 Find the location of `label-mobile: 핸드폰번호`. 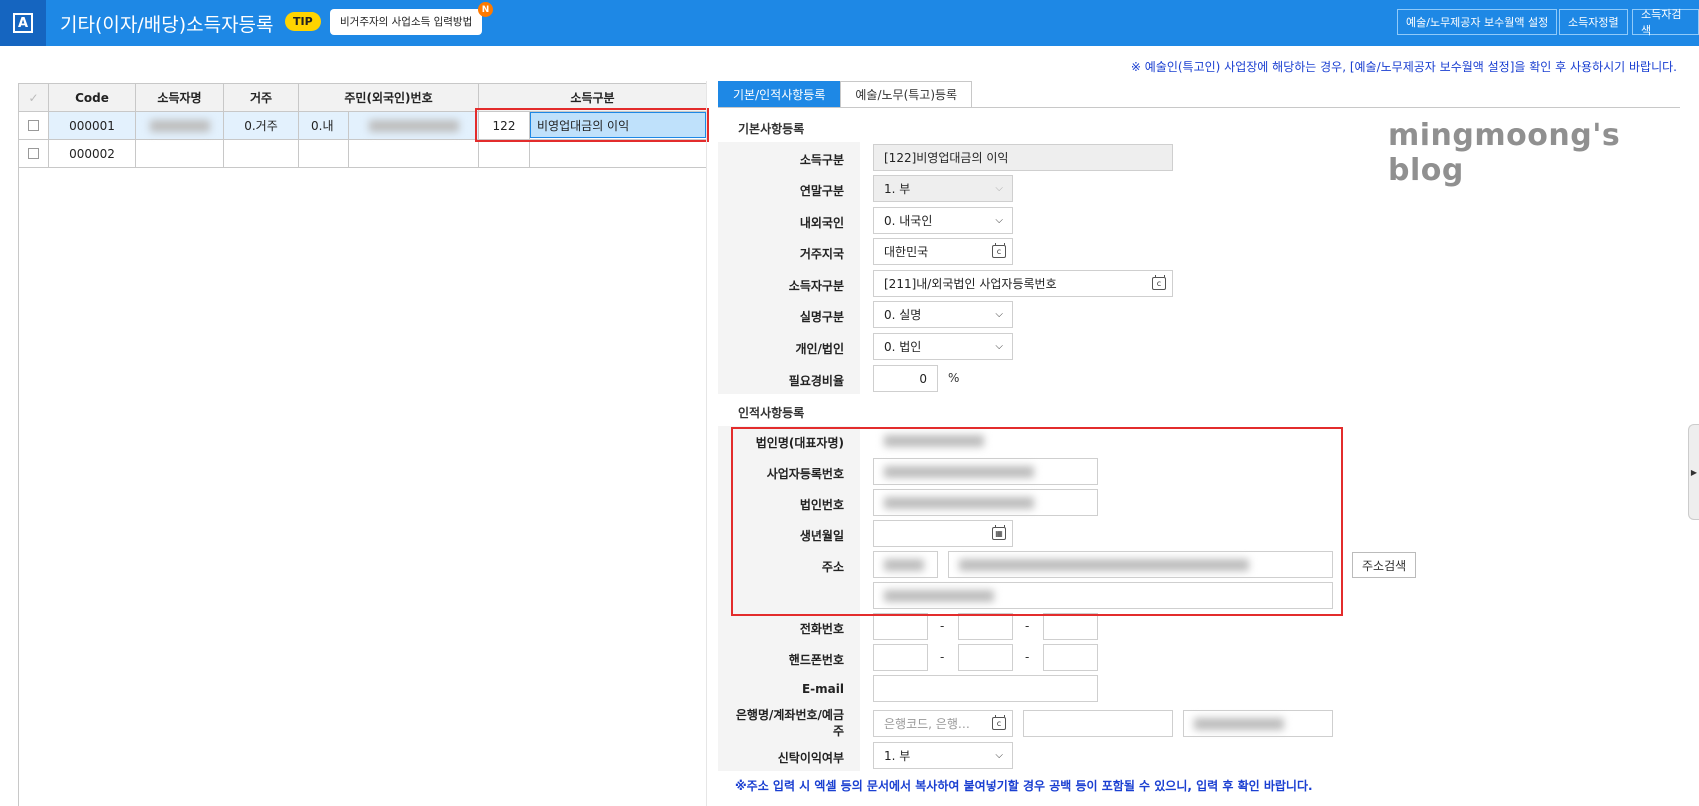

label-mobile: 핸드폰번호 is located at coordinates (816, 660).